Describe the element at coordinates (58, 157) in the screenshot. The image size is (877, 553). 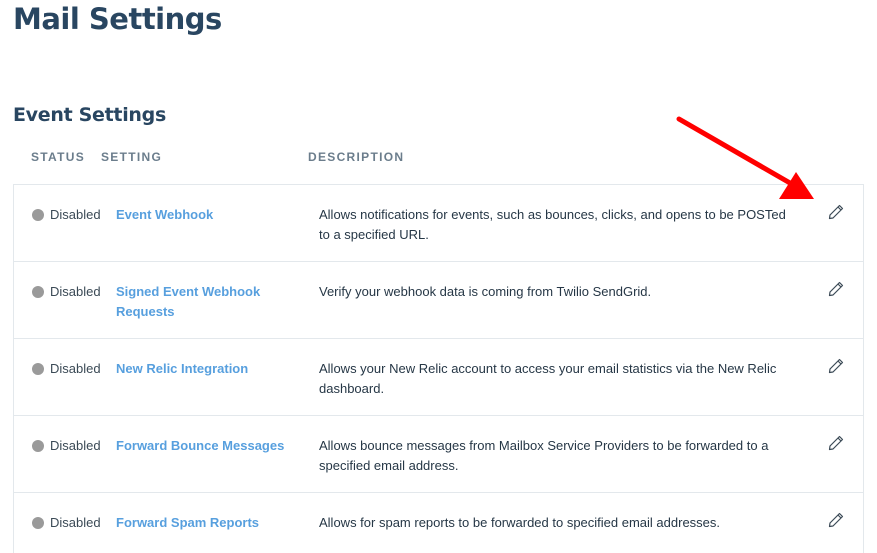
I see `column-header-status: STATUS` at that location.